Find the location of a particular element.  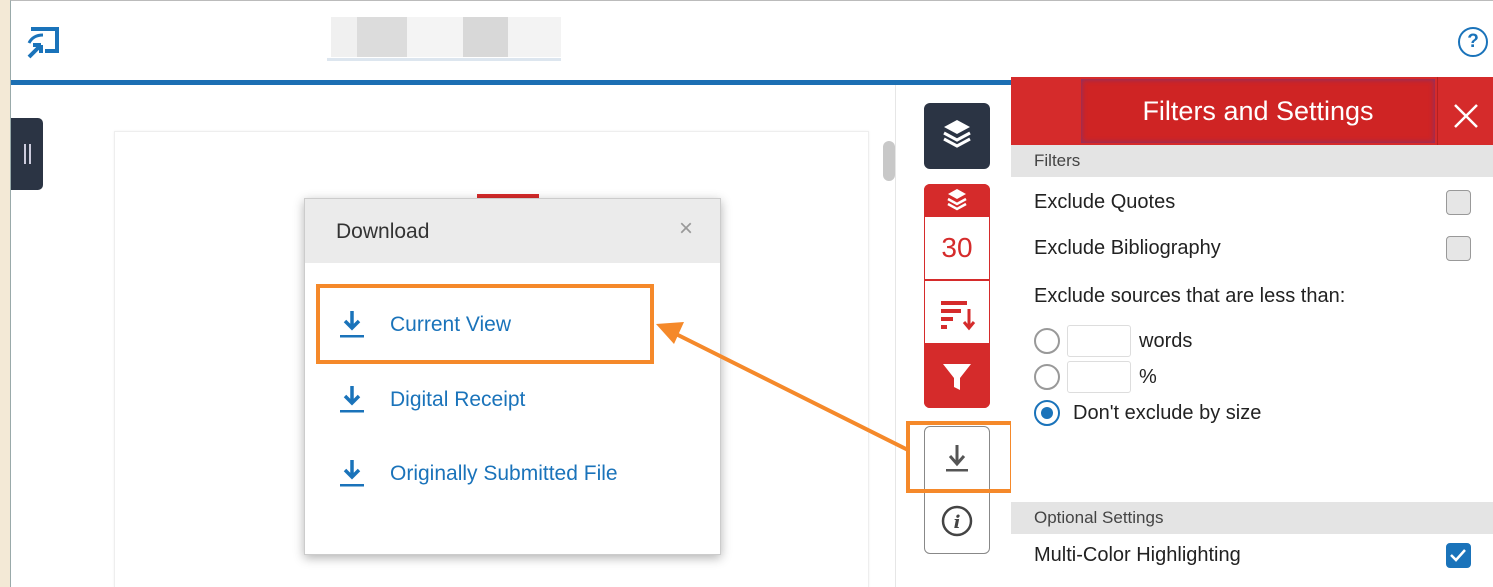

check-icon is located at coordinates (1458, 555).